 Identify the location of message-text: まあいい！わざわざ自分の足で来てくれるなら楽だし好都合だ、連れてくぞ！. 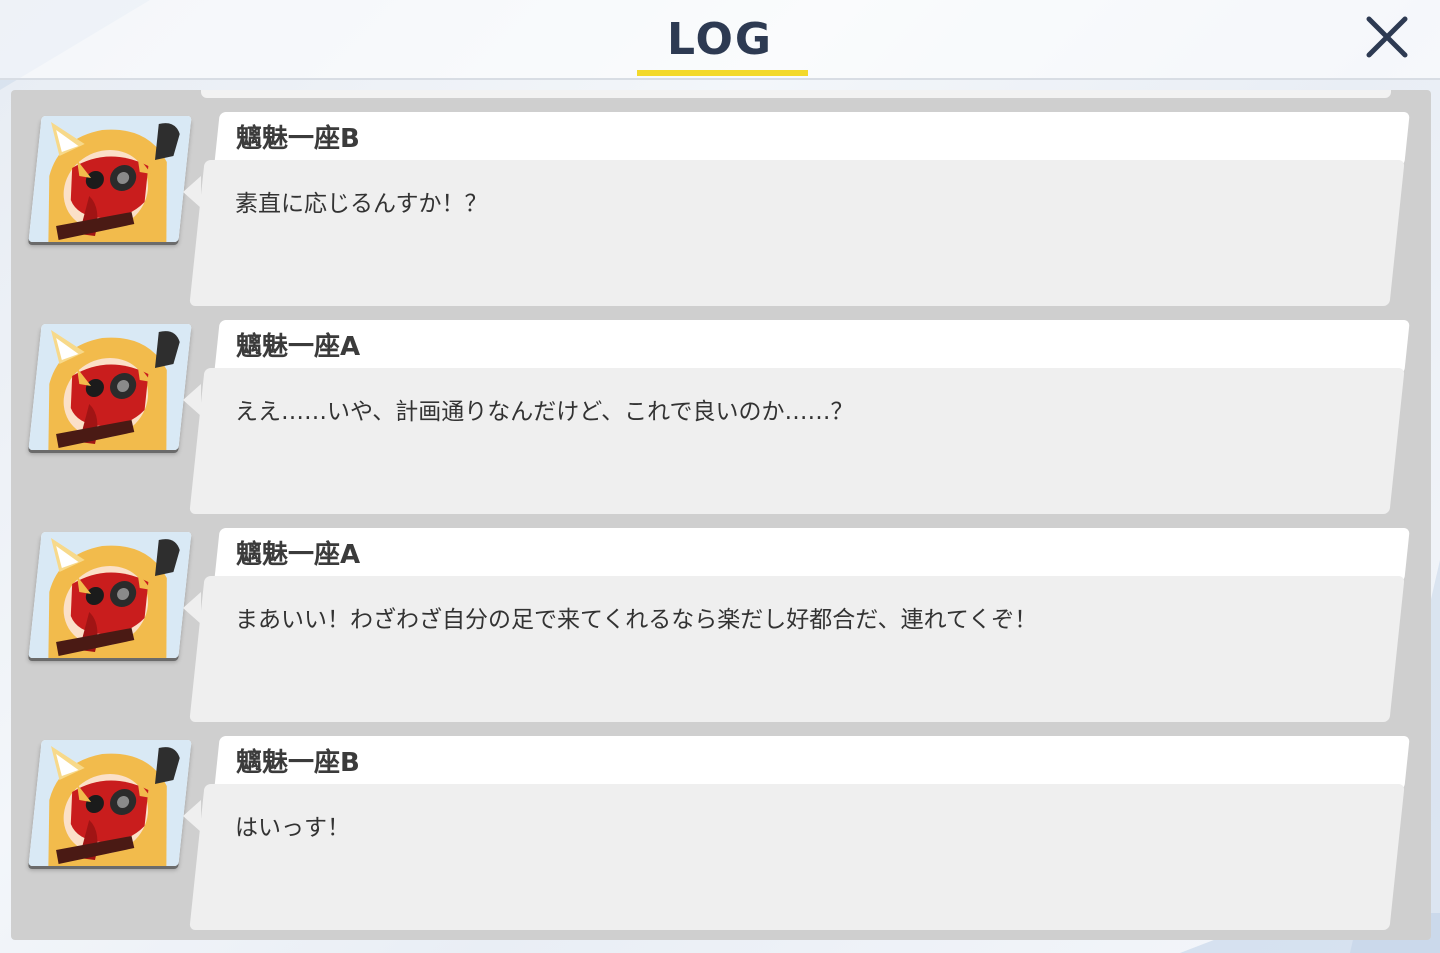
(636, 620).